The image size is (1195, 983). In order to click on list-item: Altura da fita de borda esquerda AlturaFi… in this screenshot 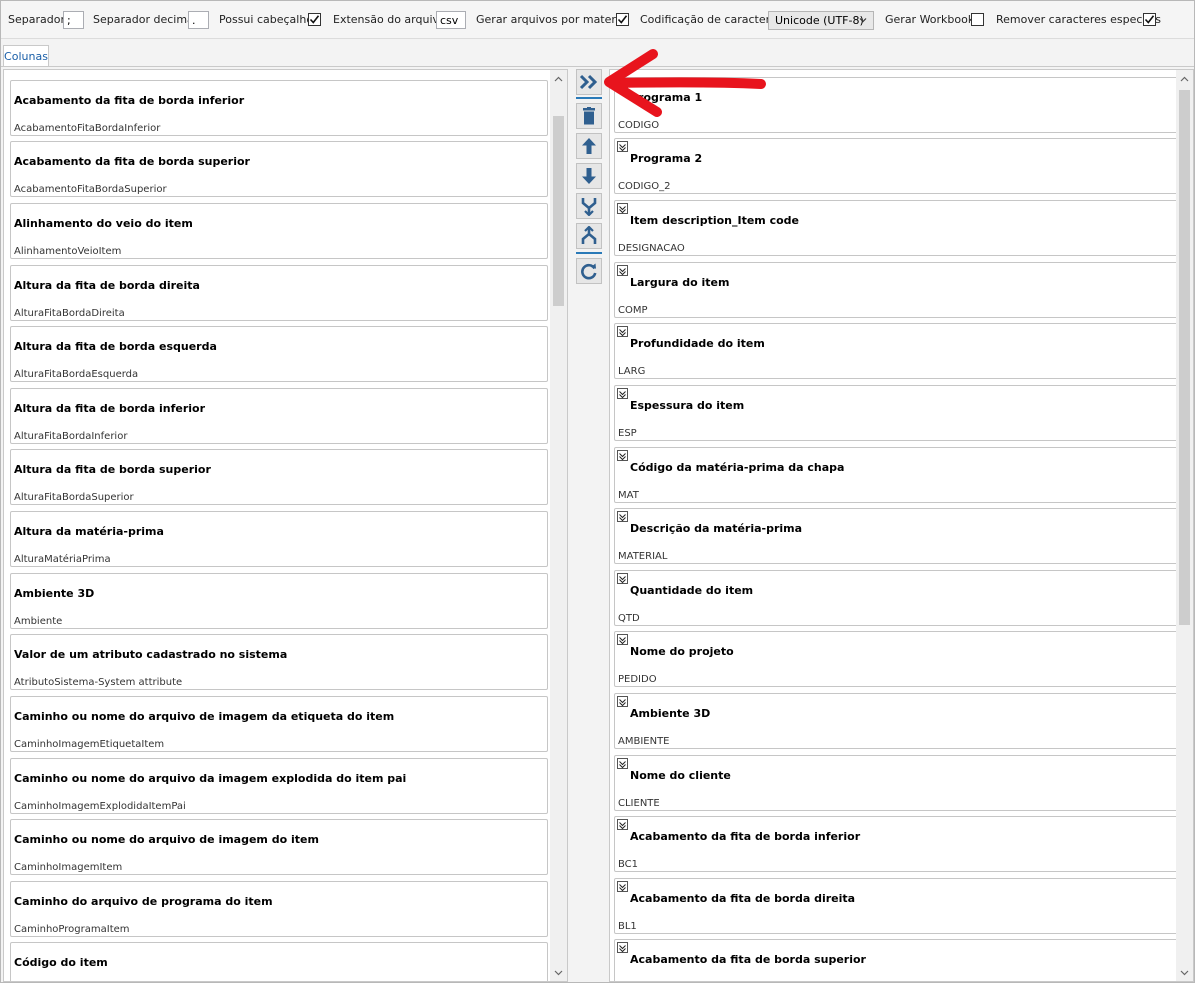, I will do `click(279, 354)`.